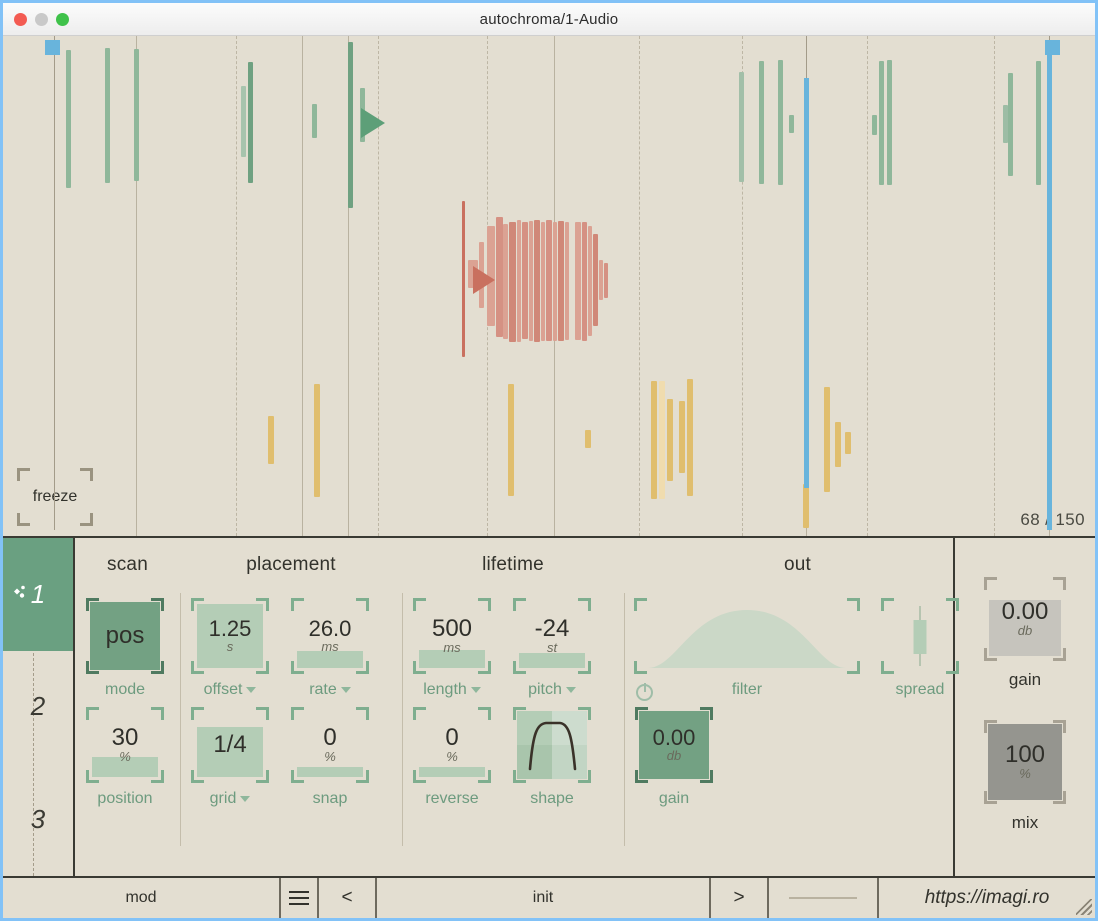  What do you see at coordinates (738, 898) in the screenshot?
I see `next-preset-button: >` at bounding box center [738, 898].